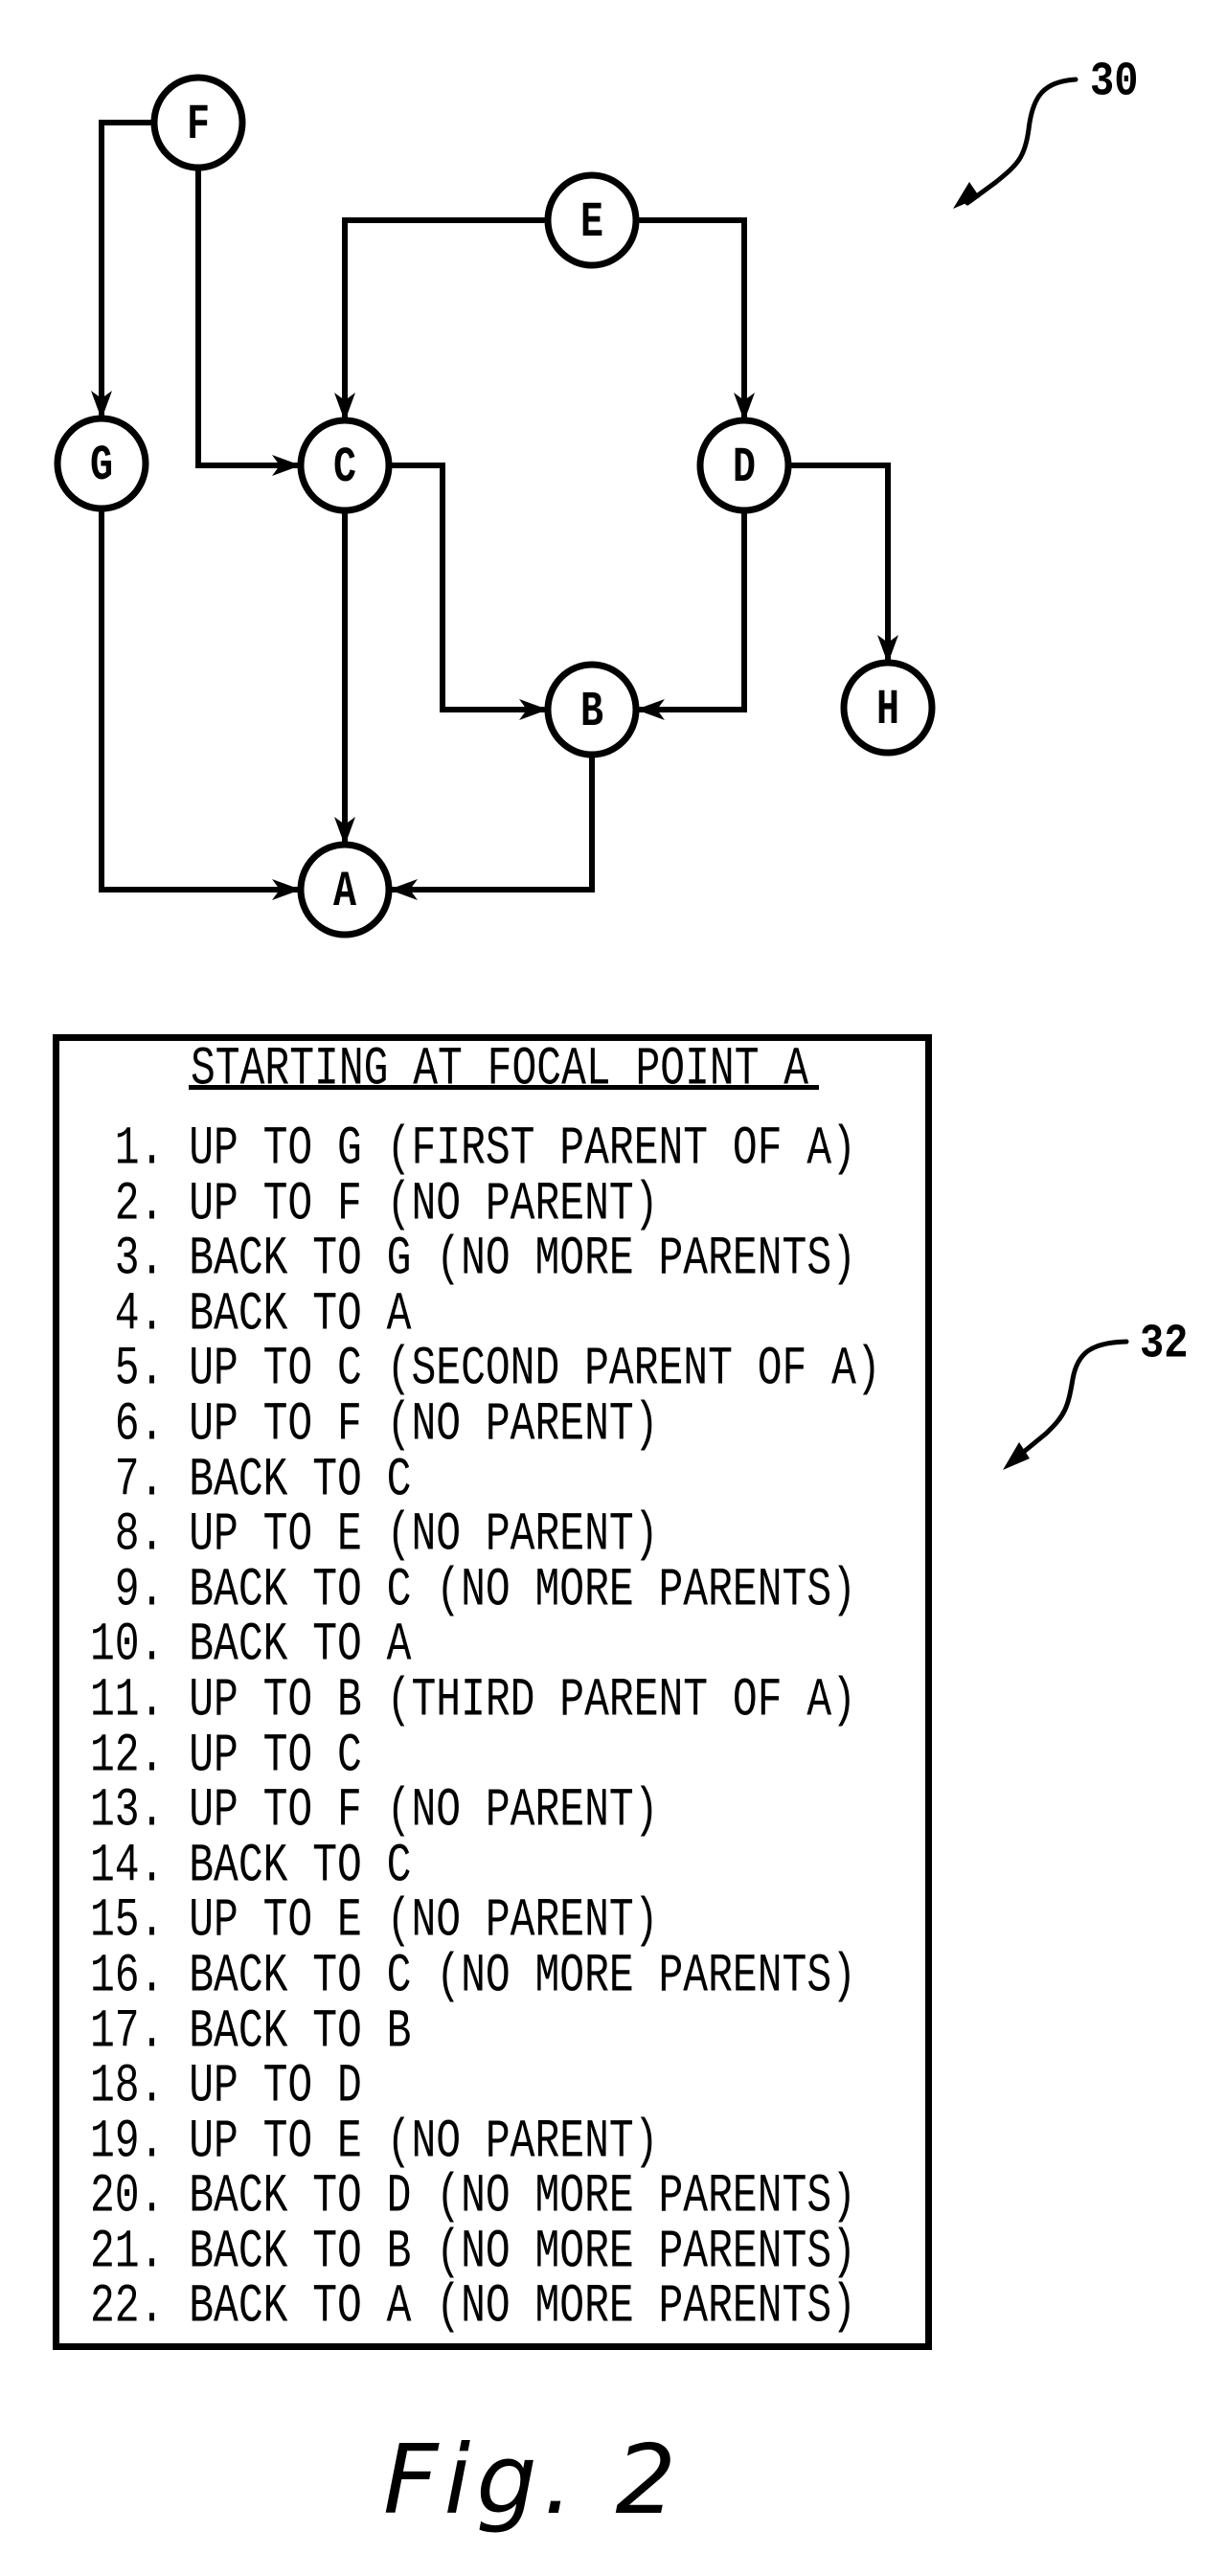  Describe the element at coordinates (532, 2480) in the screenshot. I see `figure-caption: Fig. 2` at that location.